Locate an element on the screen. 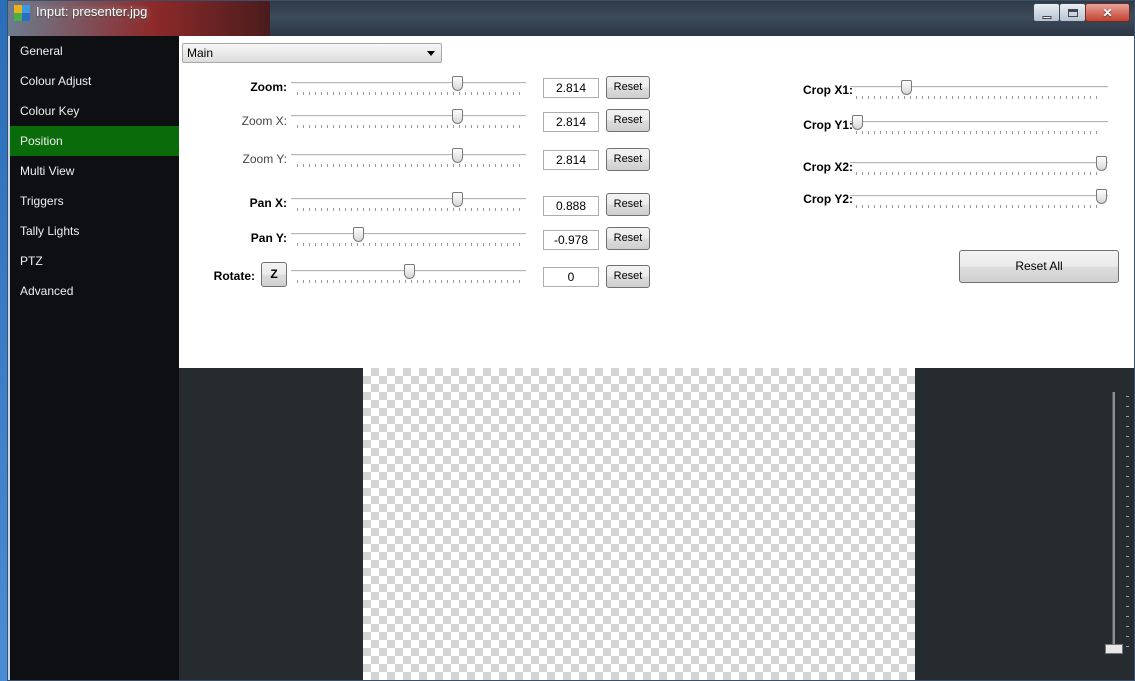  maximize-button is located at coordinates (1072, 12).